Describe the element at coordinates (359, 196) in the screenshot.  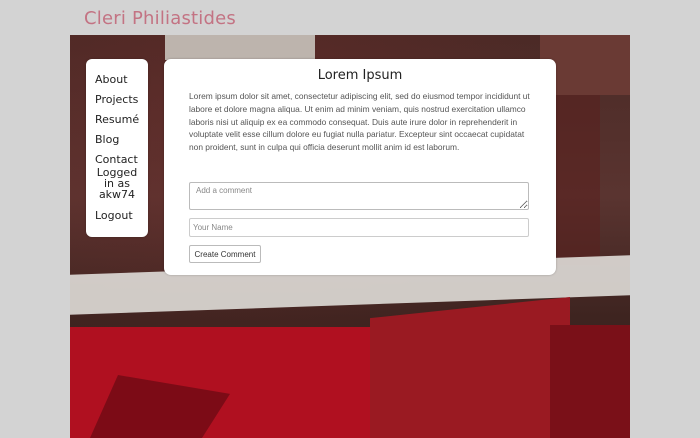
I see `comment-textarea` at that location.